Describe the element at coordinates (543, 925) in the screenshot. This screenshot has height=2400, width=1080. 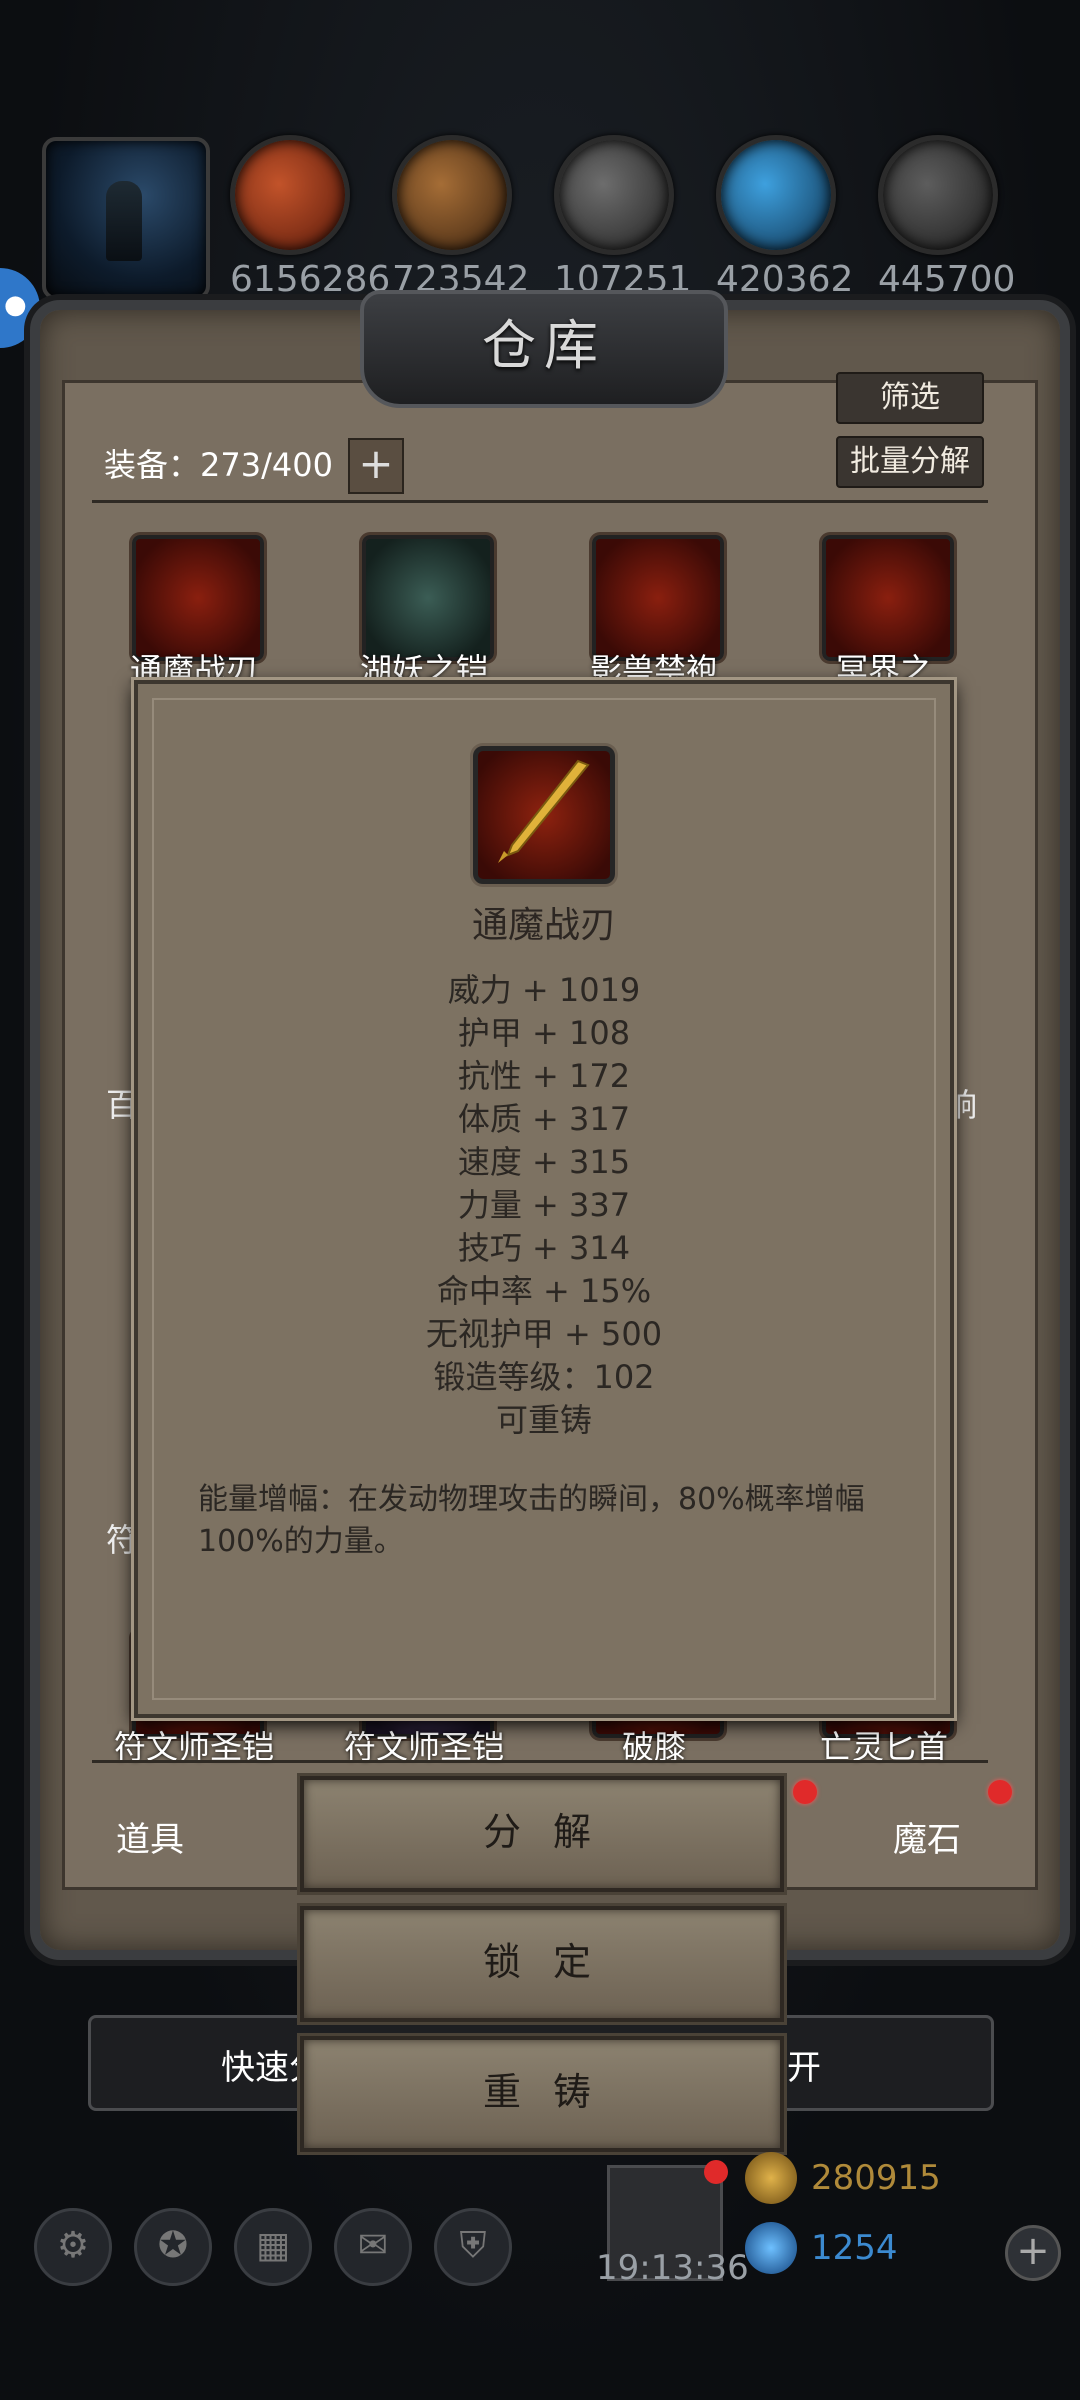
I see `item-name: 通魔战刃` at that location.